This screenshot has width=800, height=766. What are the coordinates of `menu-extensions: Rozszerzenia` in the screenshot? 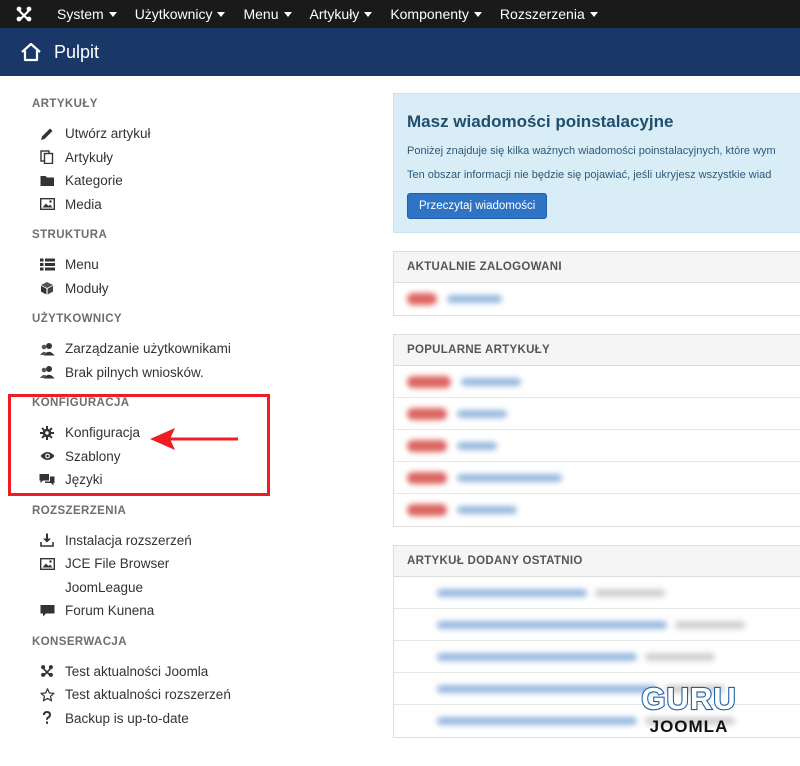 It's located at (549, 14).